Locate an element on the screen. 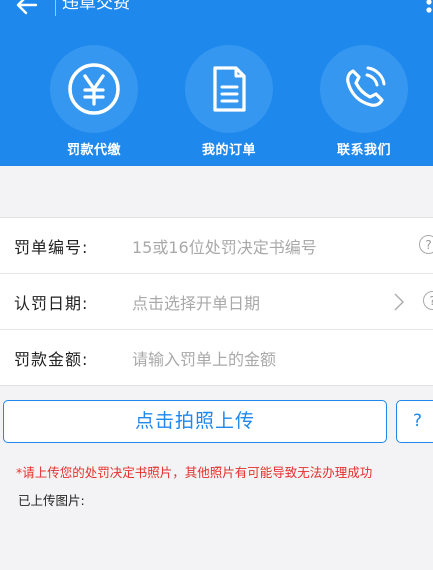  amount-input: 请输入罚单上的金额 is located at coordinates (204, 358).